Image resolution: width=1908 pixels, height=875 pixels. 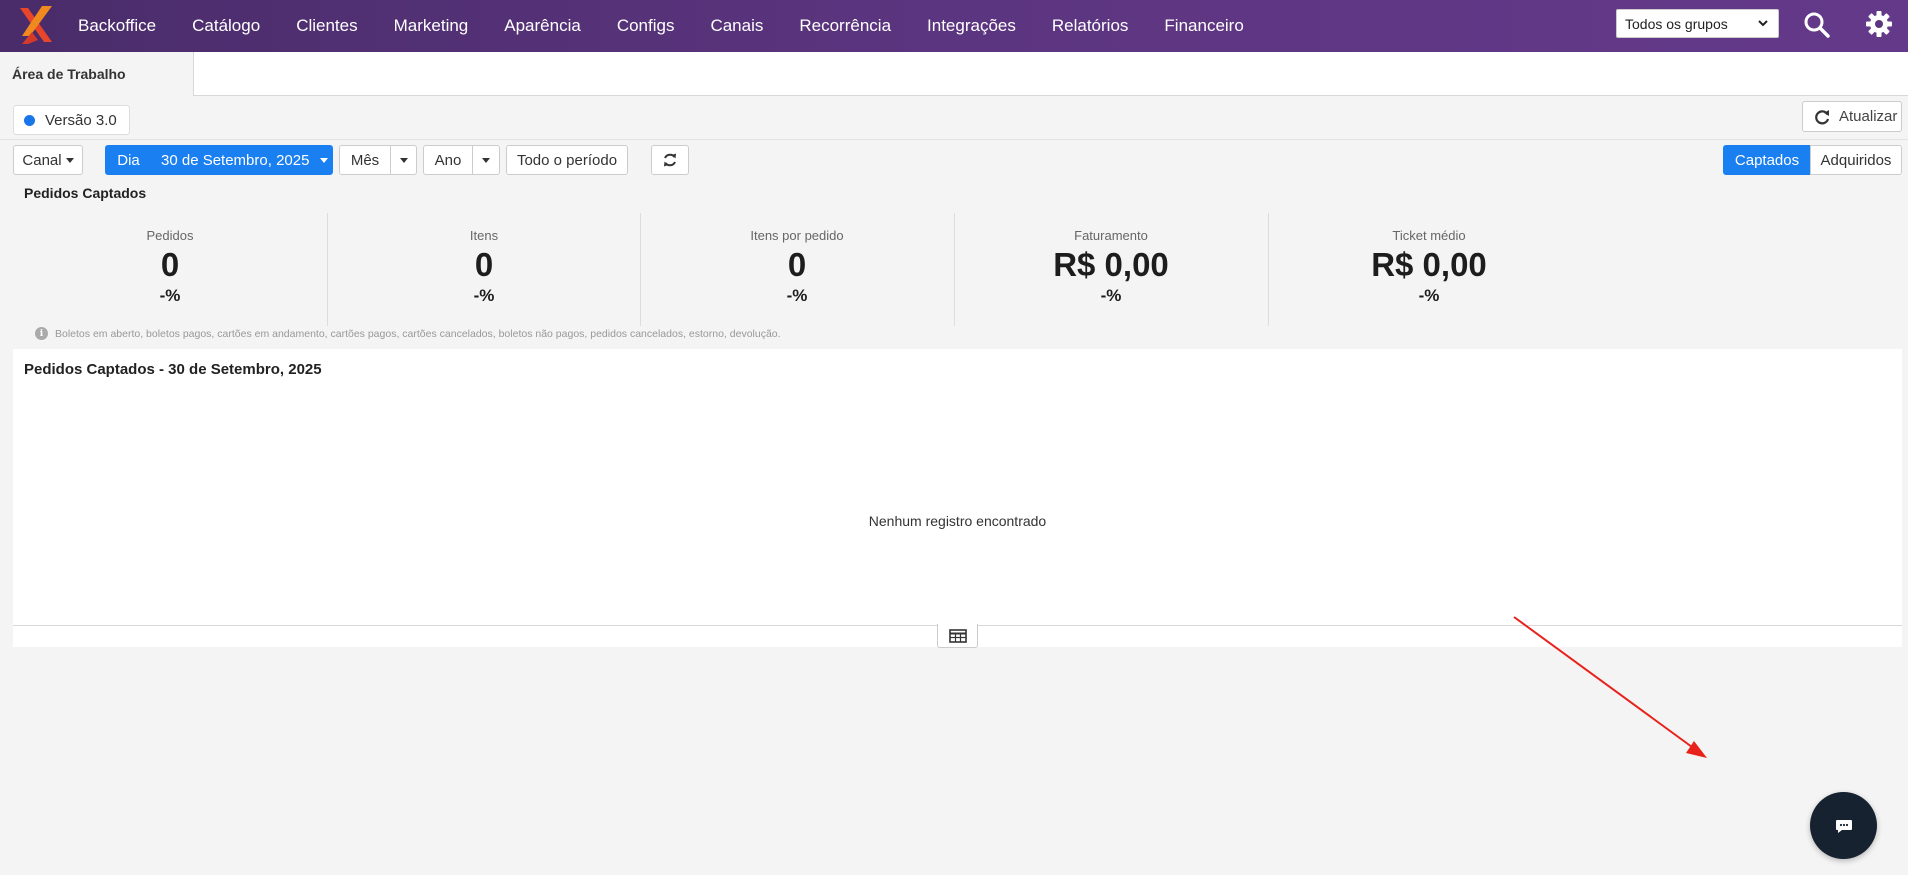 I want to click on stat-pedidos: Pedidos 0 -%, so click(x=170, y=269).